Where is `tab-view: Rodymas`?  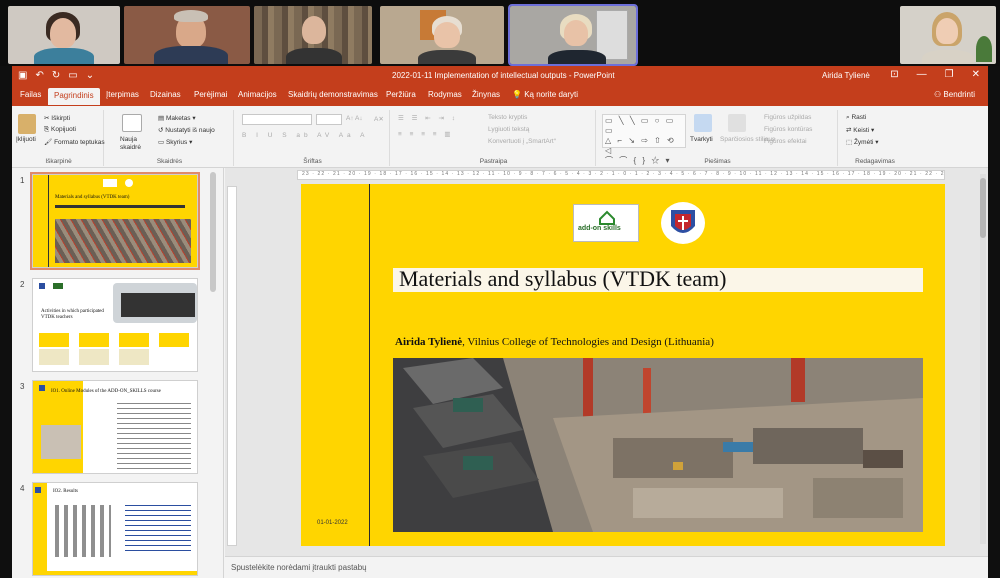
tab-view: Rodymas is located at coordinates (445, 94).